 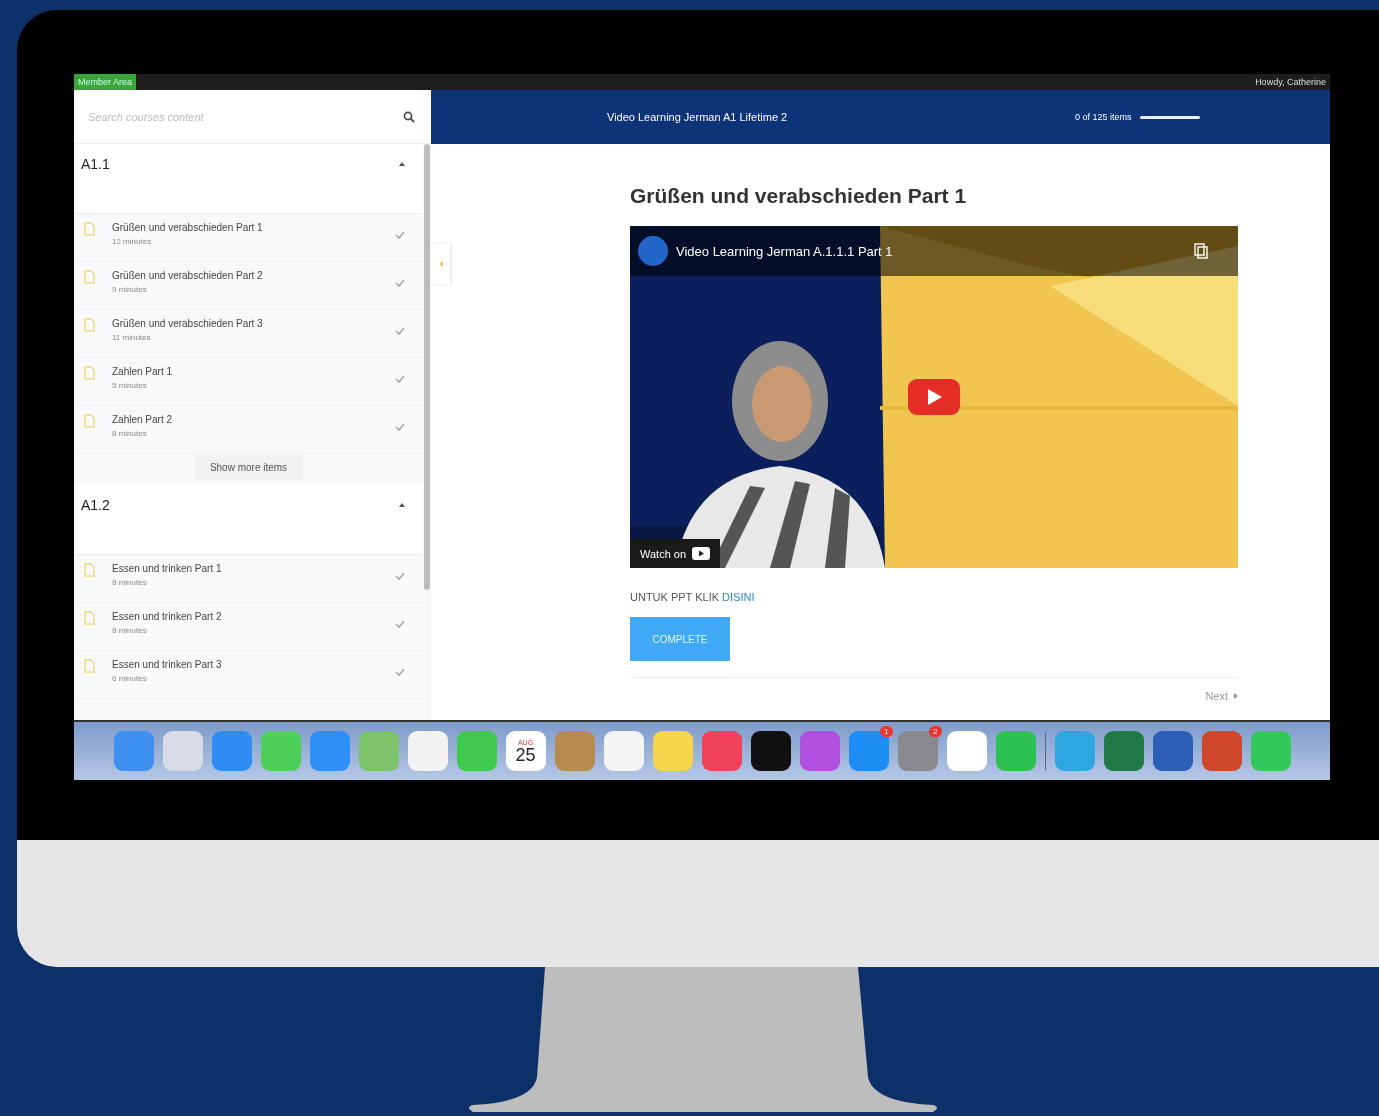 I want to click on lesson-title: Zahlen Part 1, so click(x=143, y=371).